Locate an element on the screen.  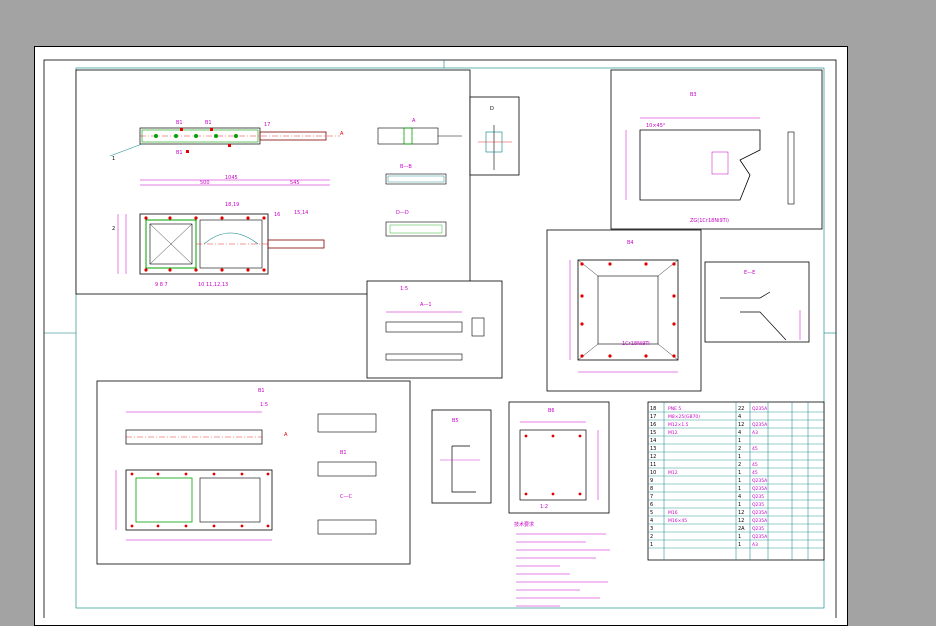
title-block-cell: 6 is located at coordinates (651, 505).